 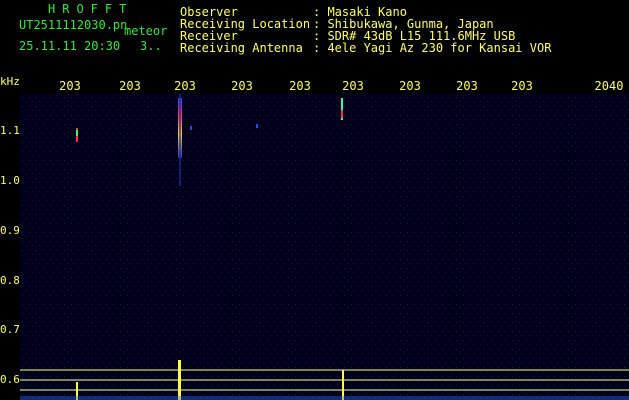 I want to click on y-tick: 0.6, so click(x=10, y=379).